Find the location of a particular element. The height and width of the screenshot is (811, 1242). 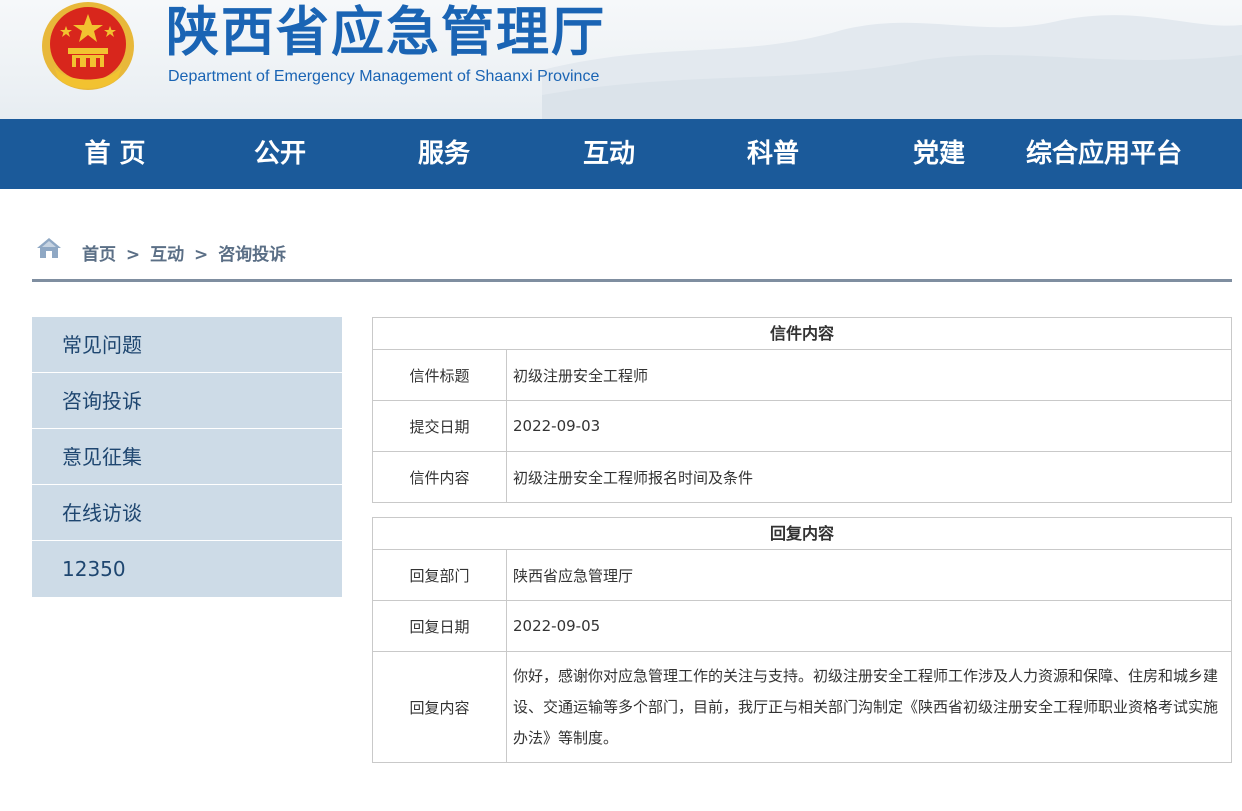

table-row: 信件标题 初级注册安全工程师 is located at coordinates (802, 375).